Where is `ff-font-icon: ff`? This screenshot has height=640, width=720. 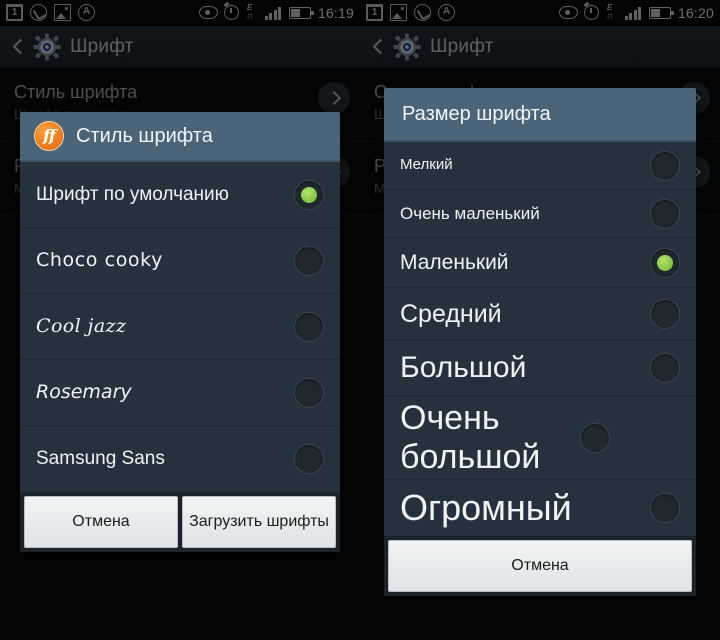
ff-font-icon: ff is located at coordinates (49, 136).